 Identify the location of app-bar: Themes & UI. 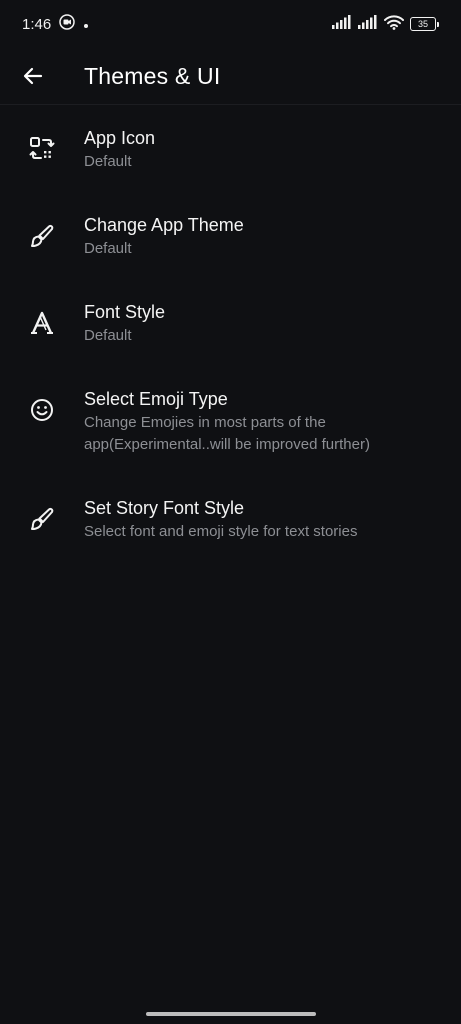
(230, 76).